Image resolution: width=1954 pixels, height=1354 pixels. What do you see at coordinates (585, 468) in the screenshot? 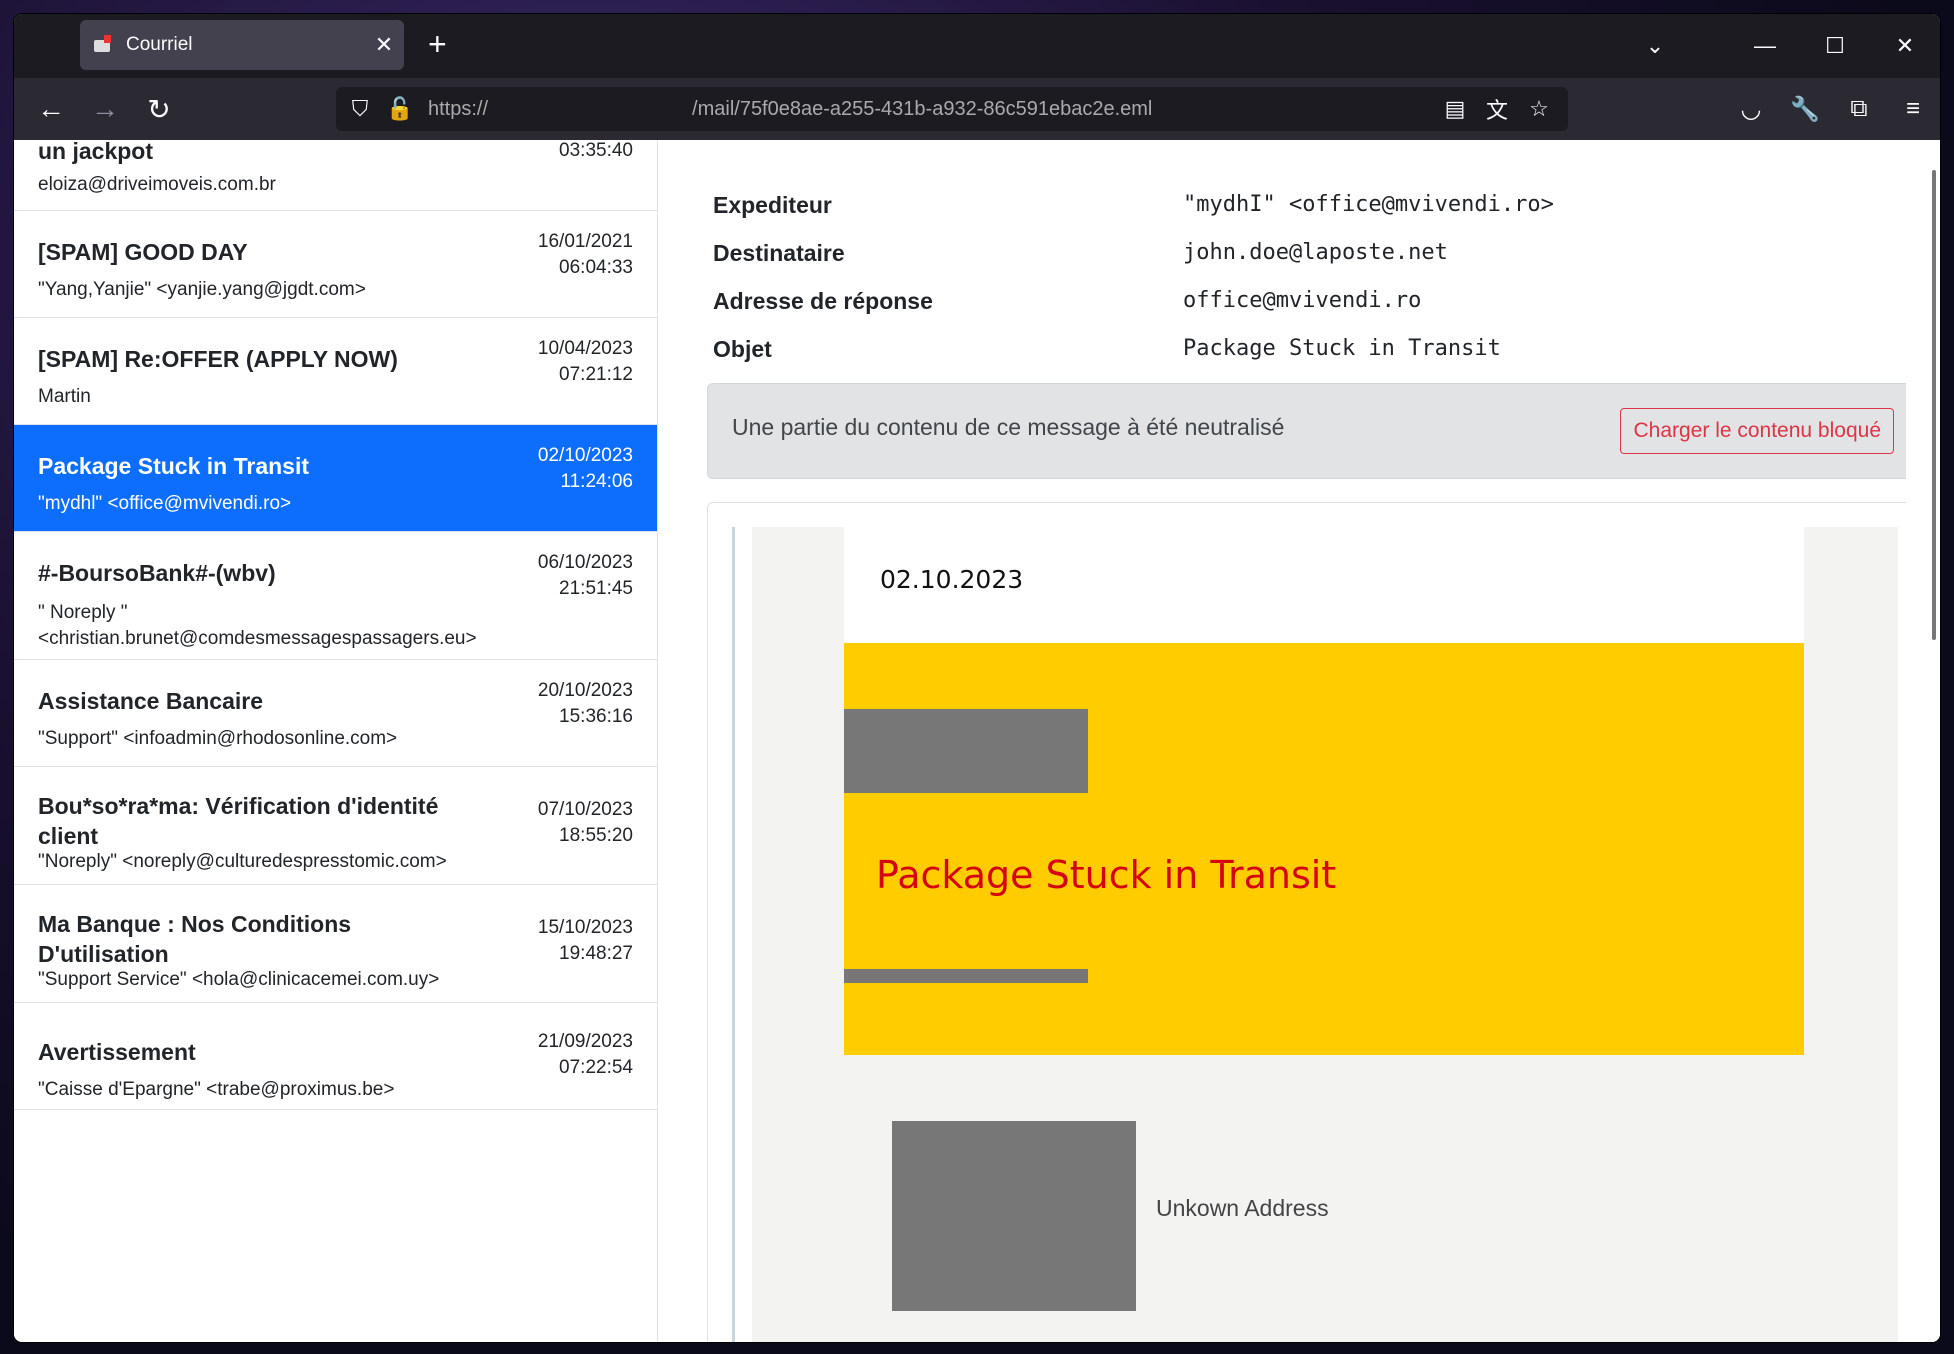
I see `list-item-date: 02/10/2023 11:24:06` at bounding box center [585, 468].